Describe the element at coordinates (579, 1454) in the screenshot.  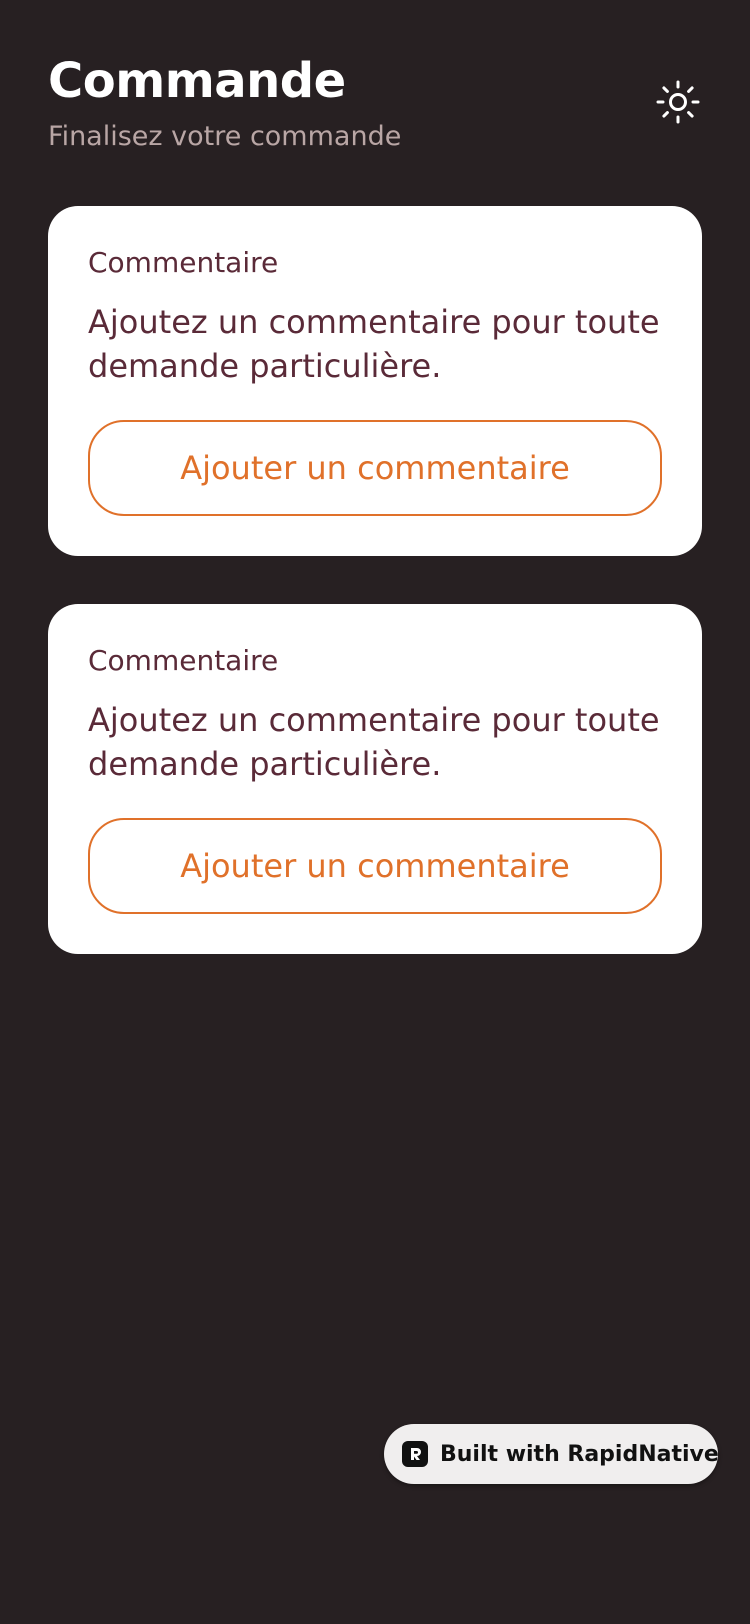
I see `badge-text: Built with RapidNative` at that location.